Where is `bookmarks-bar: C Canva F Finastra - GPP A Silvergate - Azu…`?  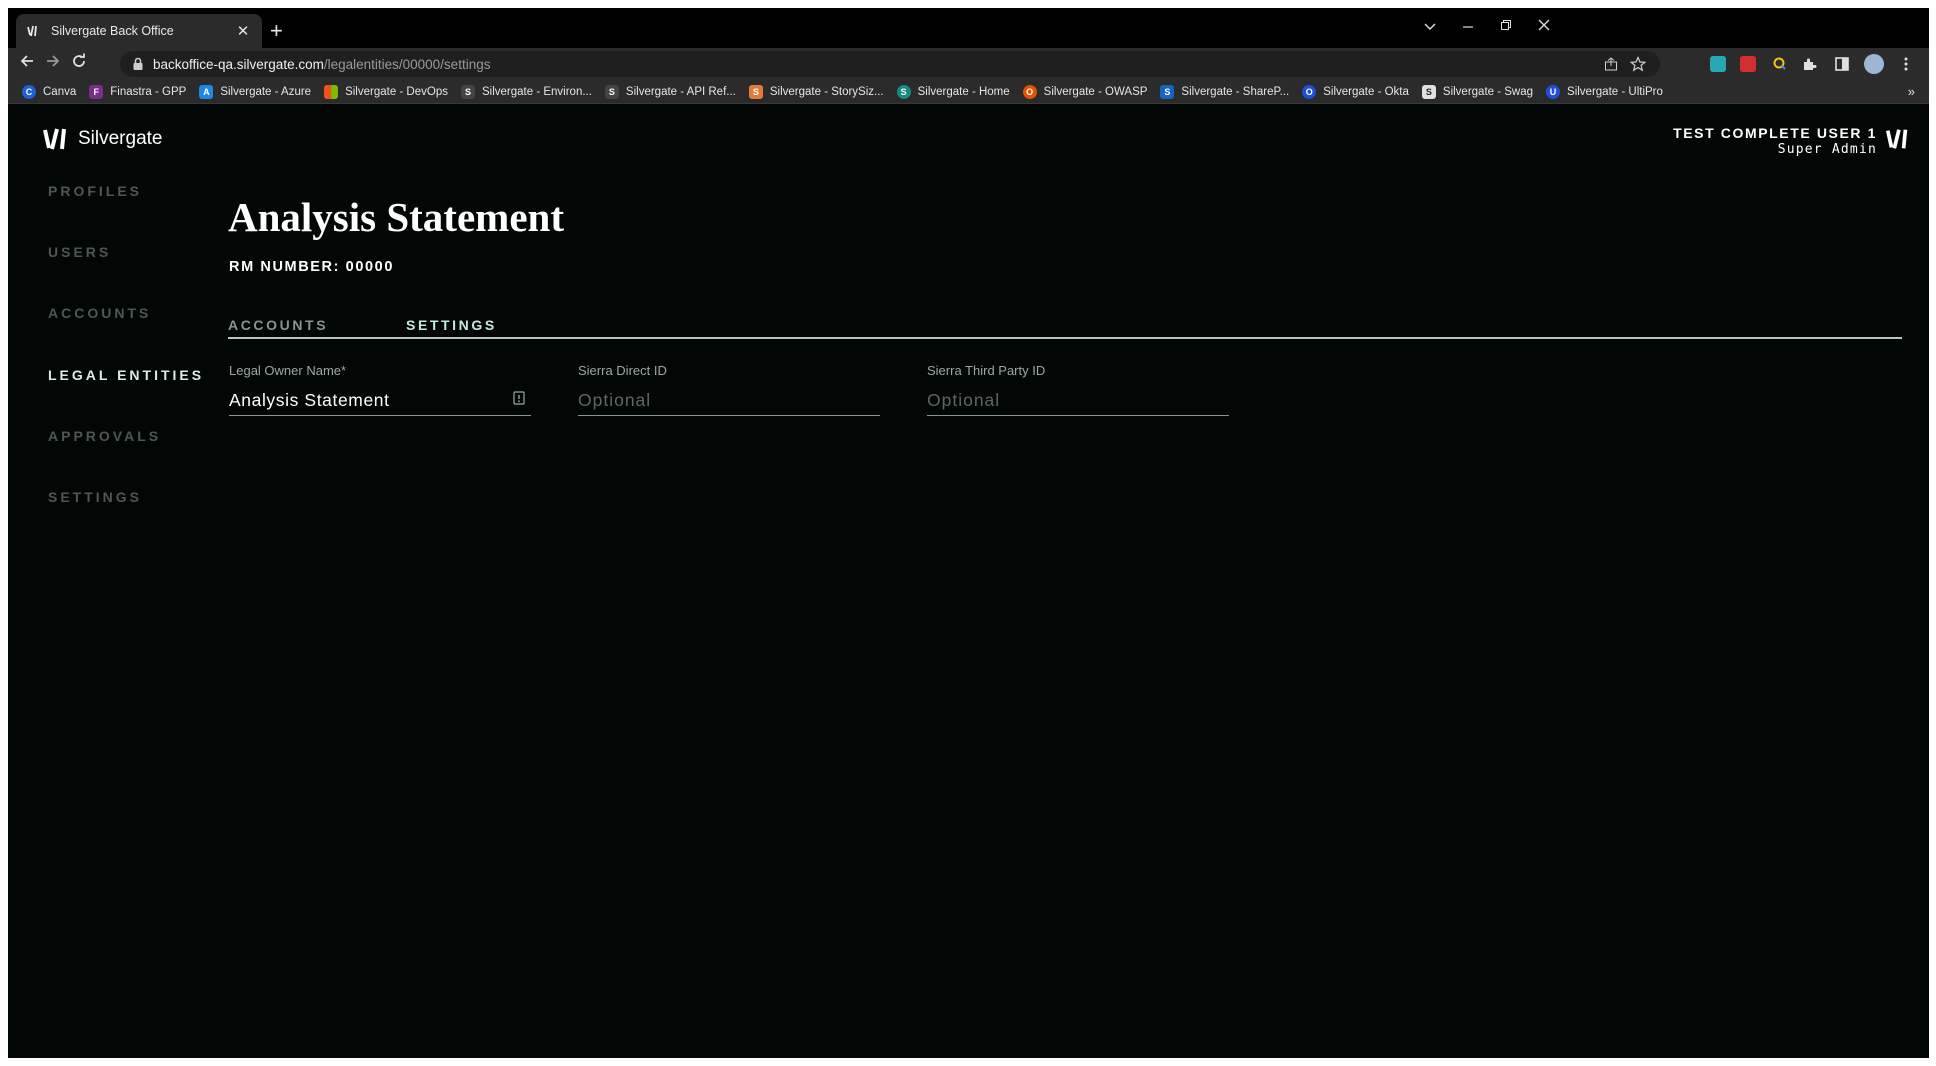
bookmarks-bar: C Canva F Finastra - GPP A Silvergate - Azu… is located at coordinates (968, 92).